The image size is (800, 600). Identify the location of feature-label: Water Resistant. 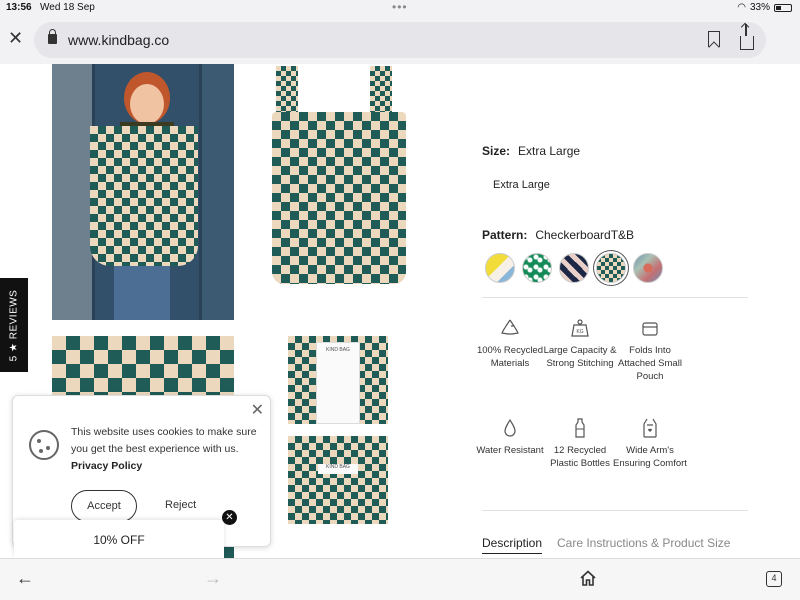
(510, 450).